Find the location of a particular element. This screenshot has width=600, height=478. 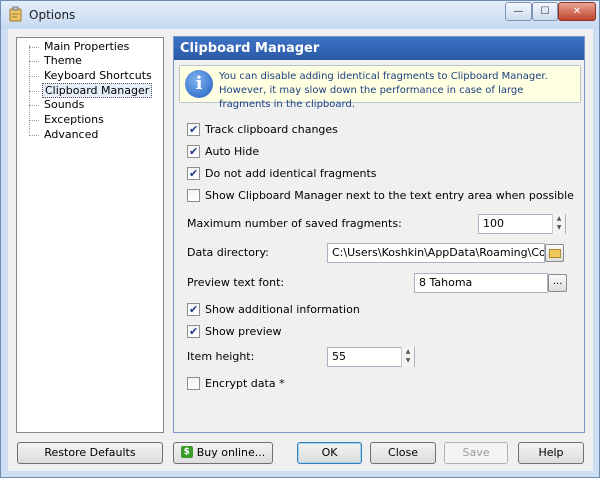

show-preview-checkbox: Show preview is located at coordinates (234, 332).